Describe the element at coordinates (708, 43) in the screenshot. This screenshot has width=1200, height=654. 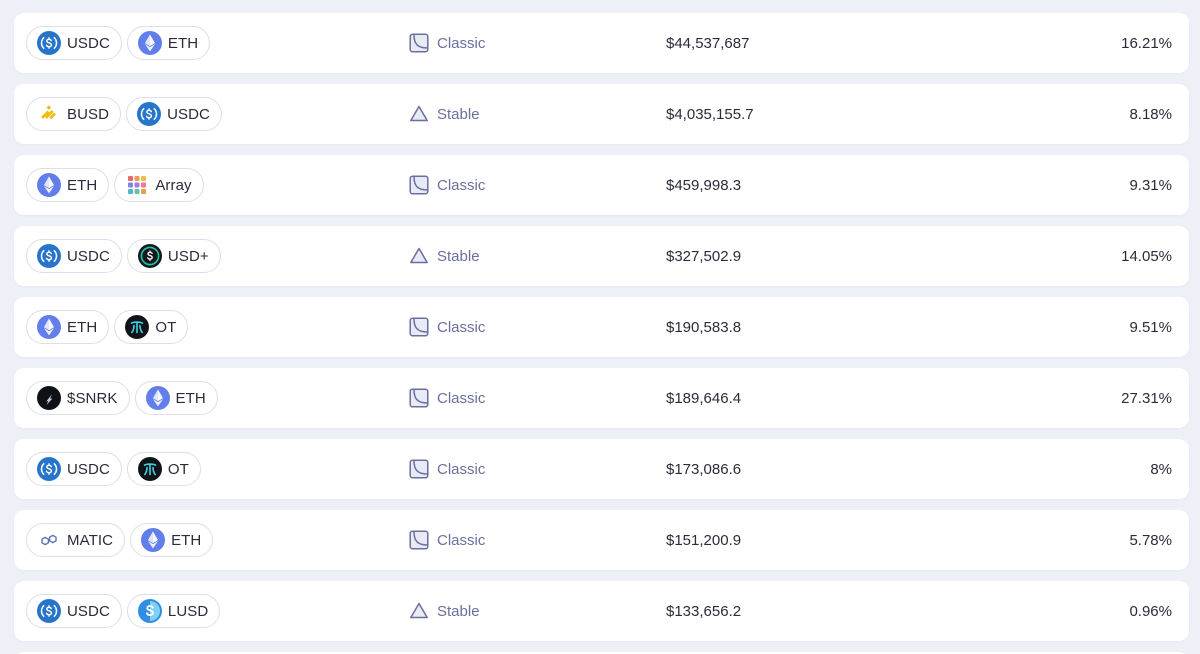
I see `pool-tvl: $44,537,687` at that location.